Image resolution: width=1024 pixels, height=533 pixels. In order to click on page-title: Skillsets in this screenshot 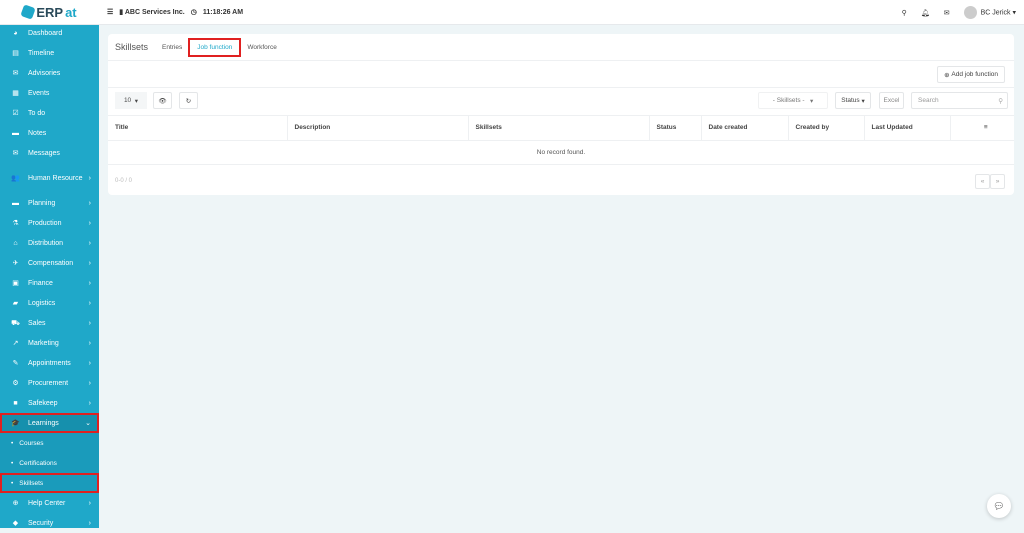, I will do `click(132, 47)`.